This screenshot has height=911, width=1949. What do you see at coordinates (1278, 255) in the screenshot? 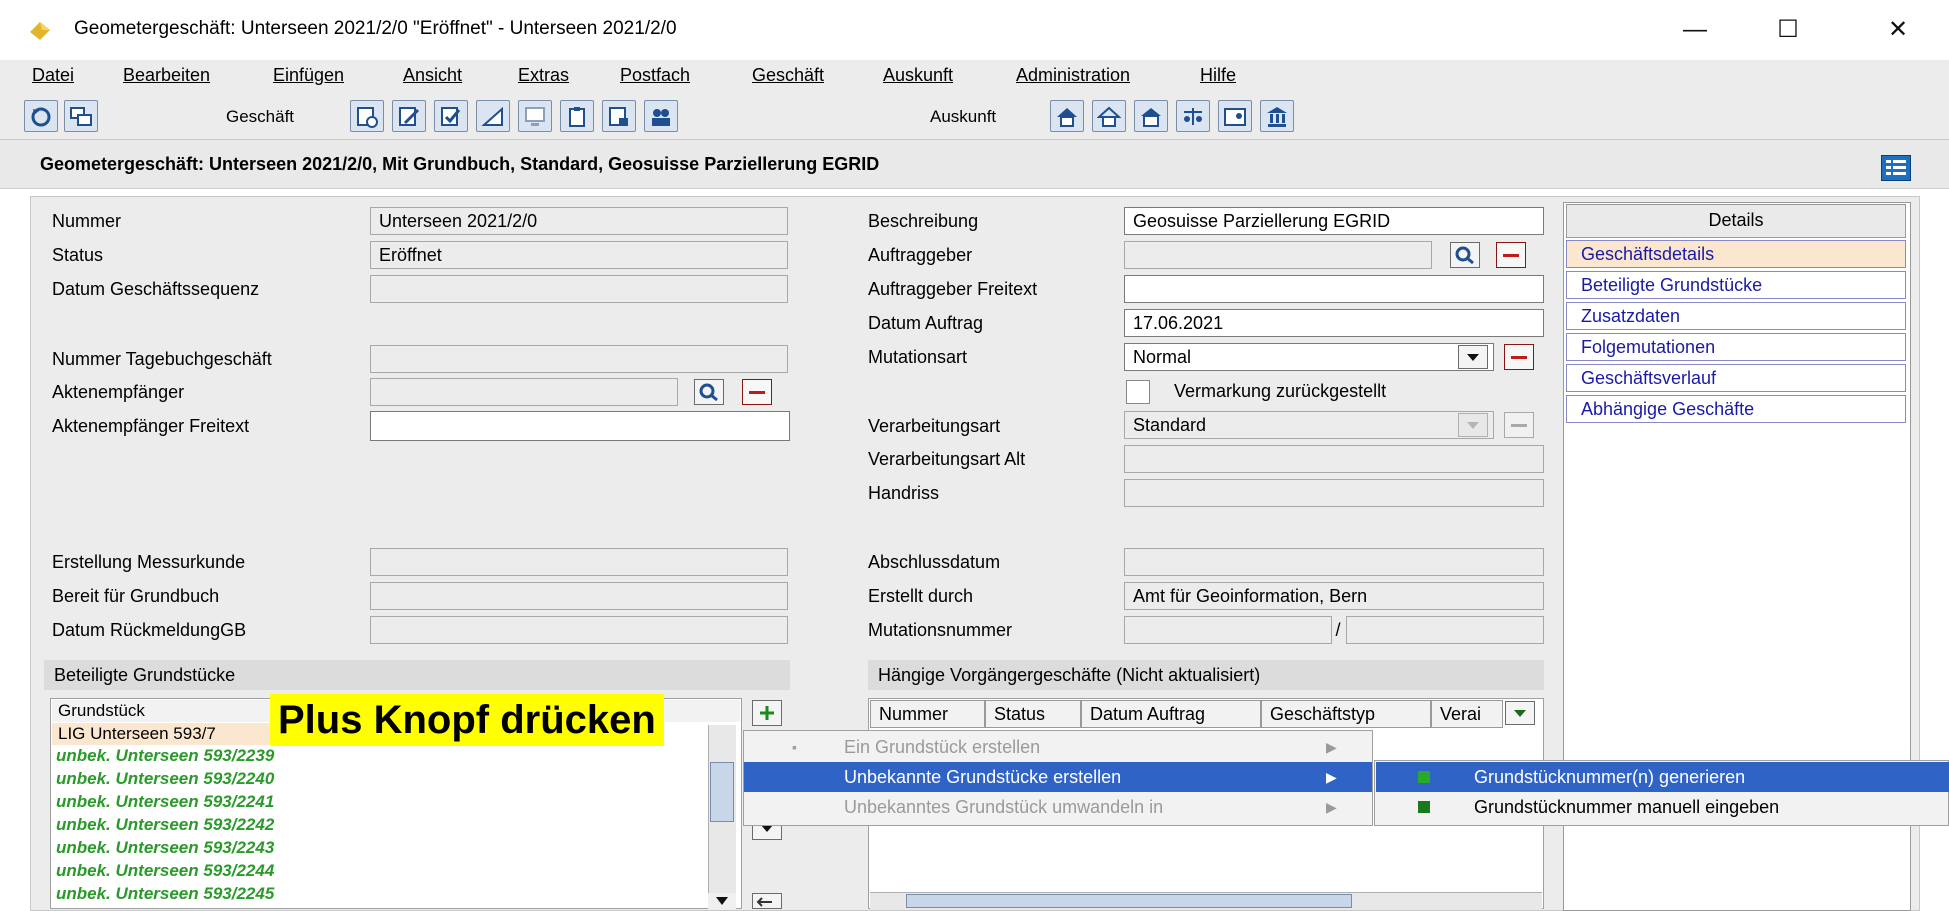
I see `auftraggeber-field` at bounding box center [1278, 255].